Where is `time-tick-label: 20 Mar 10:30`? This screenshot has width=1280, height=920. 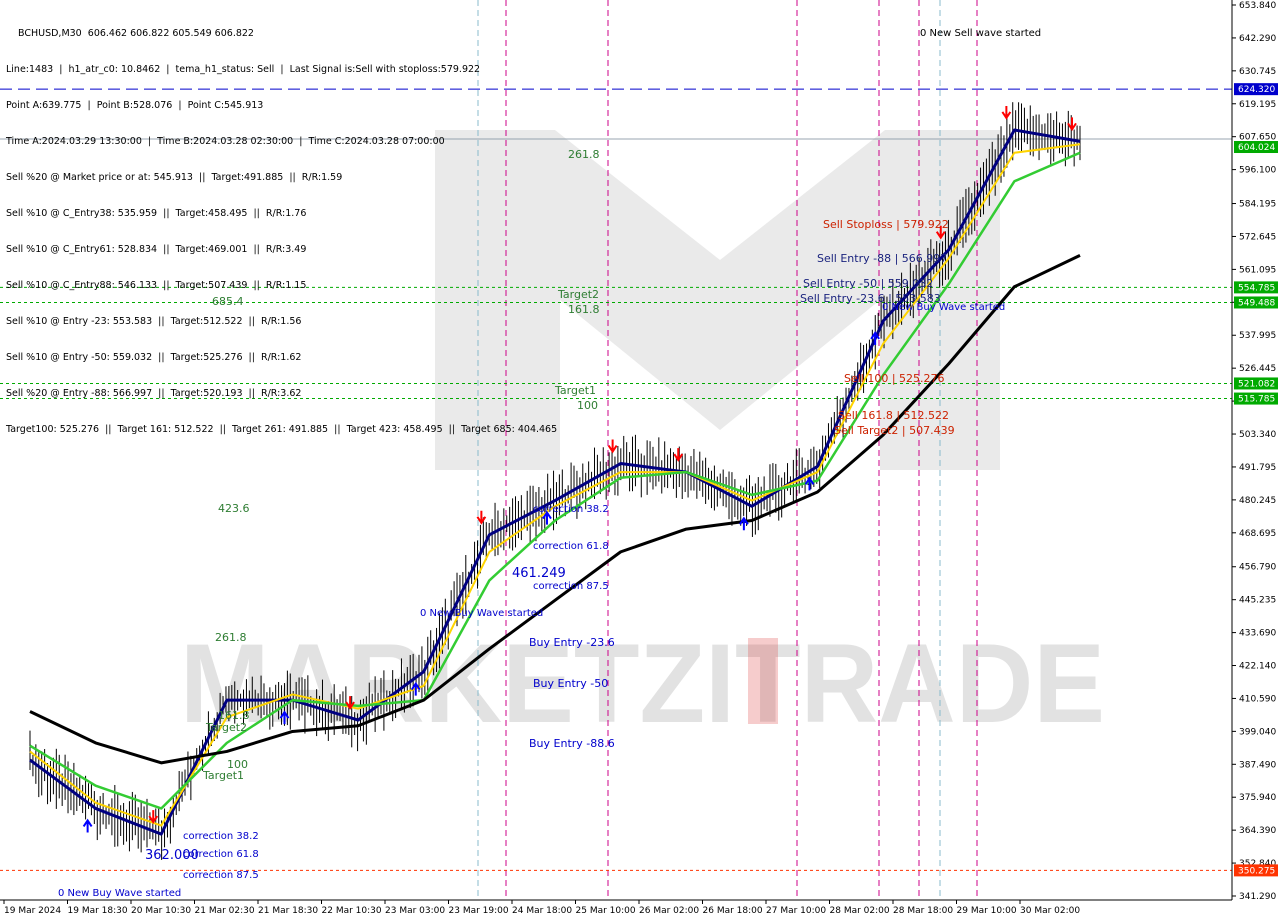
time-tick-label: 20 Mar 10:30 is located at coordinates (161, 911).